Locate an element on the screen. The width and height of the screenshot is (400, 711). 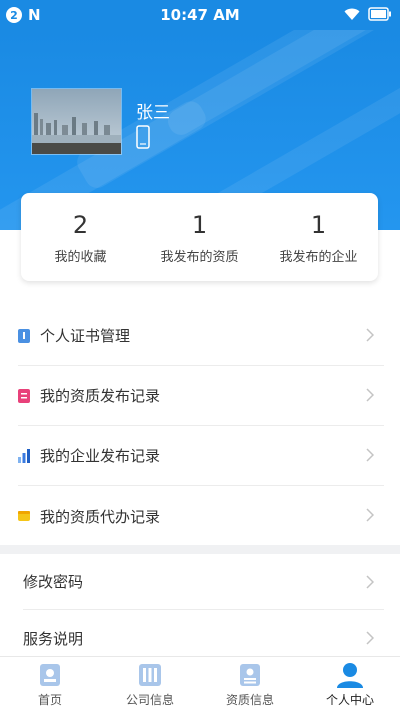
tab-label: 资质信息 is located at coordinates (249, 700).